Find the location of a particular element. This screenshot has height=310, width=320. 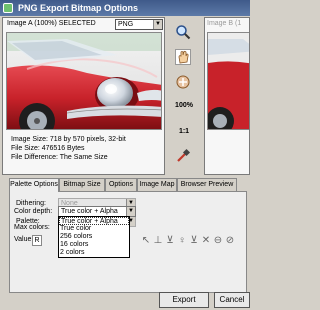

cancel-button: Cancel is located at coordinates (232, 300).